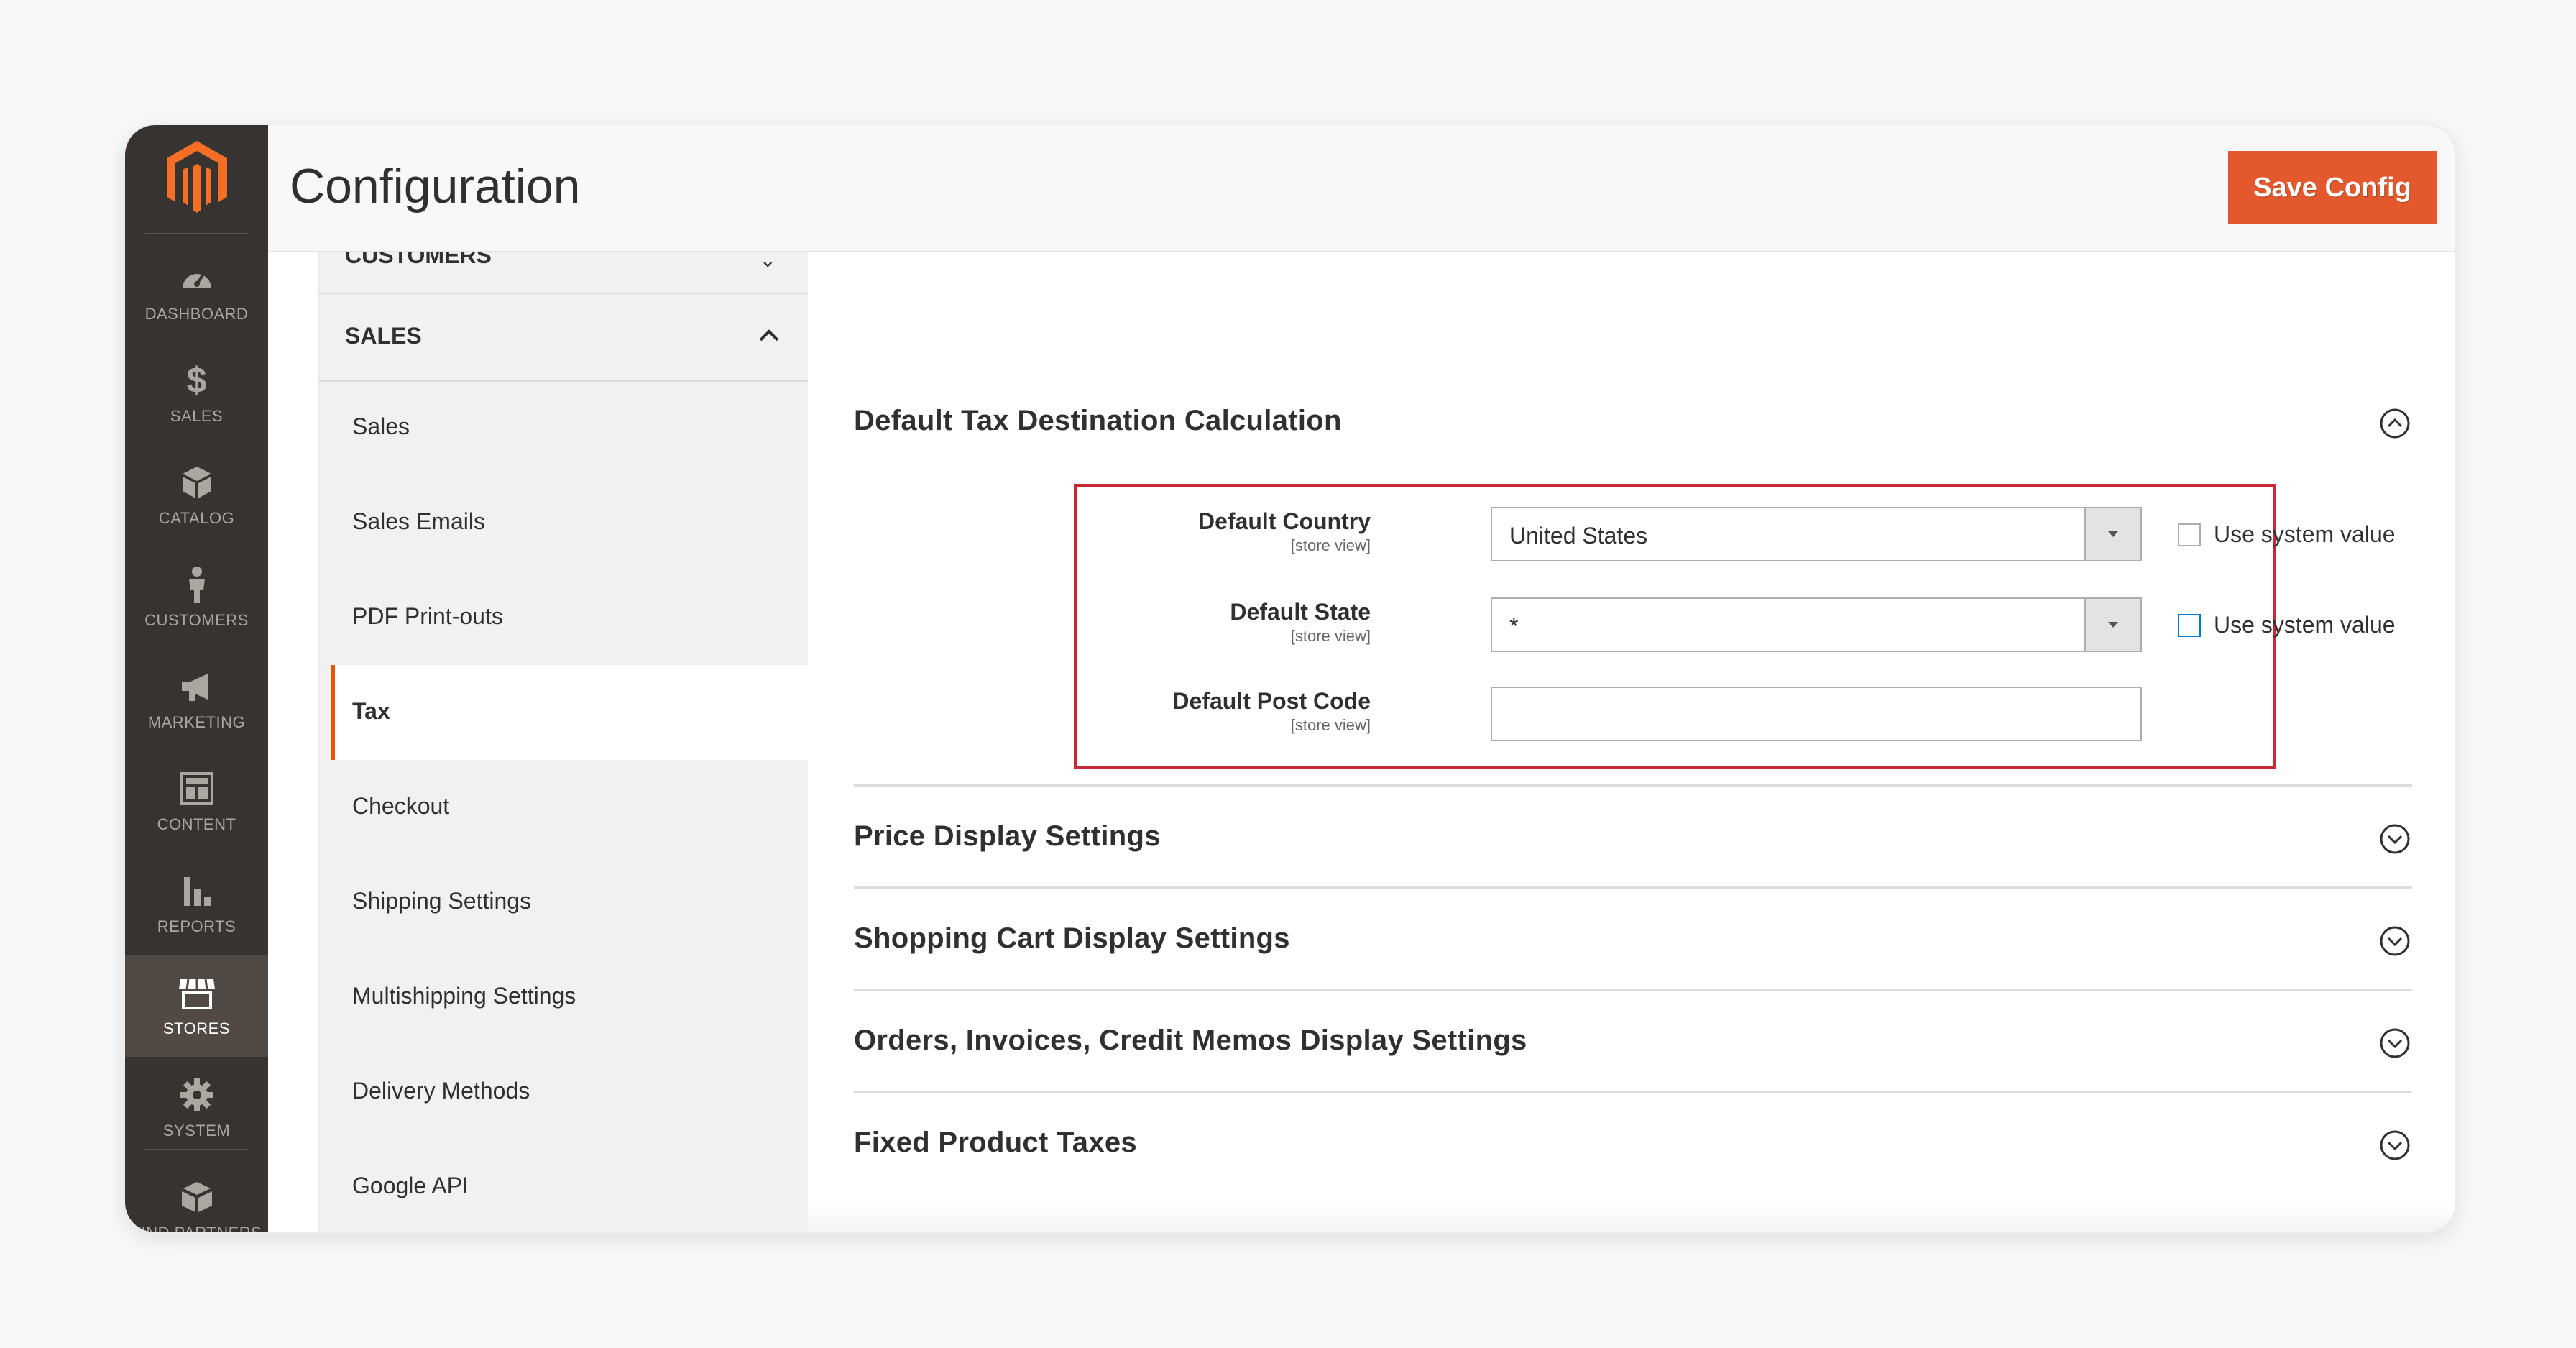 This screenshot has width=2576, height=1348. What do you see at coordinates (2287, 534) in the screenshot?
I see `default-country-use-system-value: Use system value` at bounding box center [2287, 534].